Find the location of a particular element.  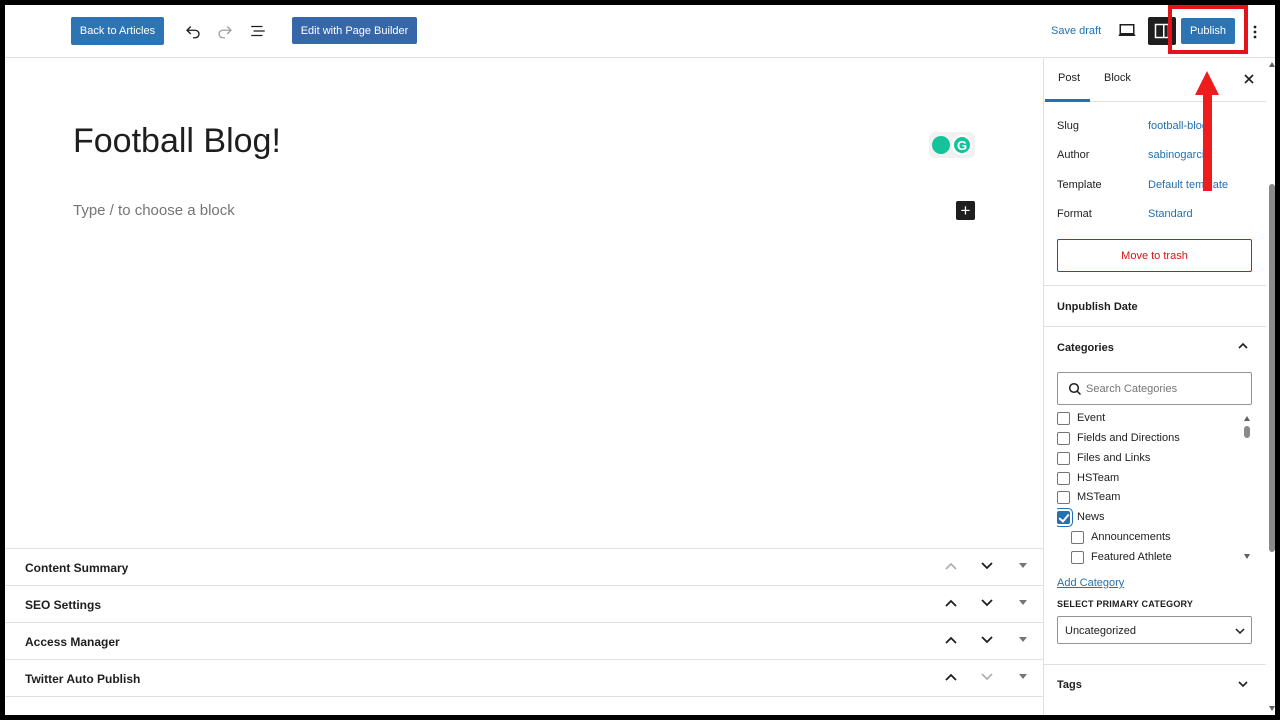

annotation-arrow-shaft is located at coordinates (1207, 142).